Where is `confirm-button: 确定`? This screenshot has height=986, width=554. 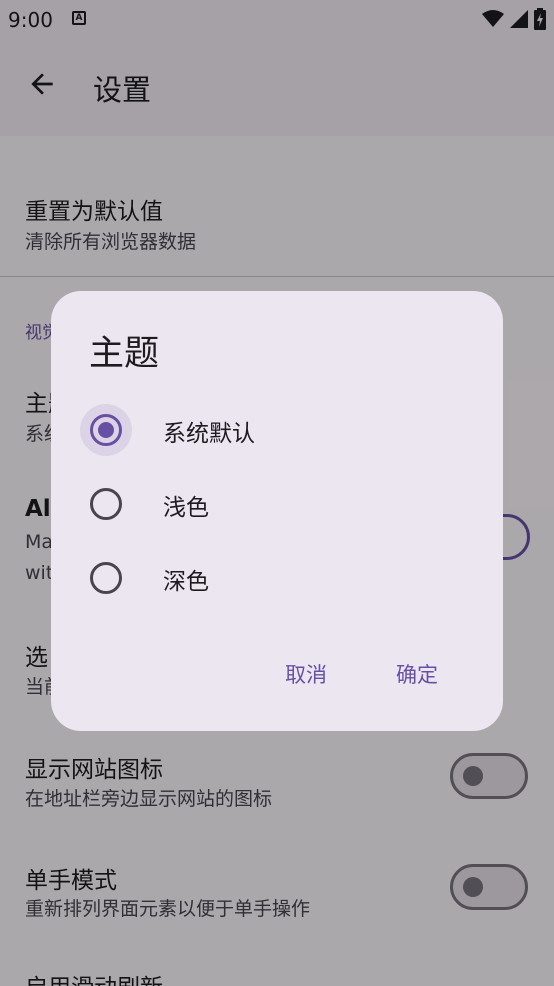
confirm-button: 确定 is located at coordinates (417, 674).